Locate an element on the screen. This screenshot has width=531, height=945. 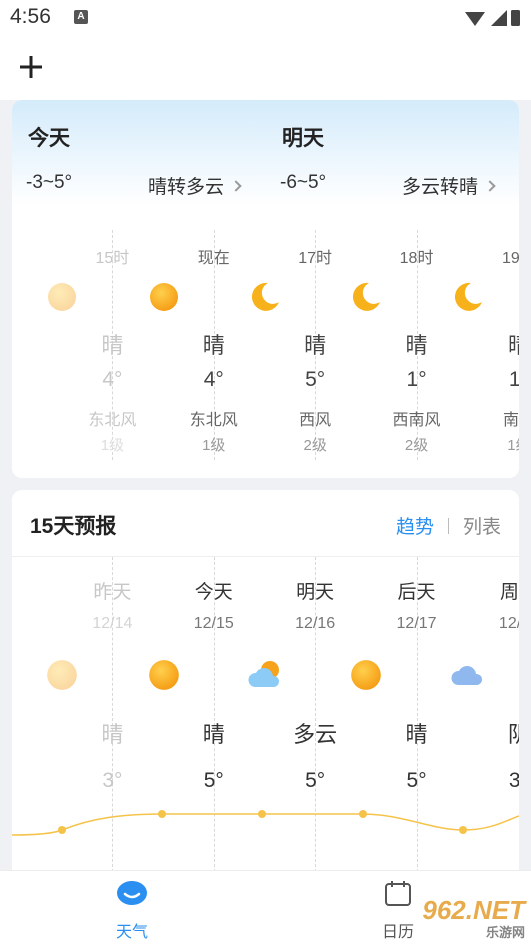
temperature-trend-line is located at coordinates (265, 823).